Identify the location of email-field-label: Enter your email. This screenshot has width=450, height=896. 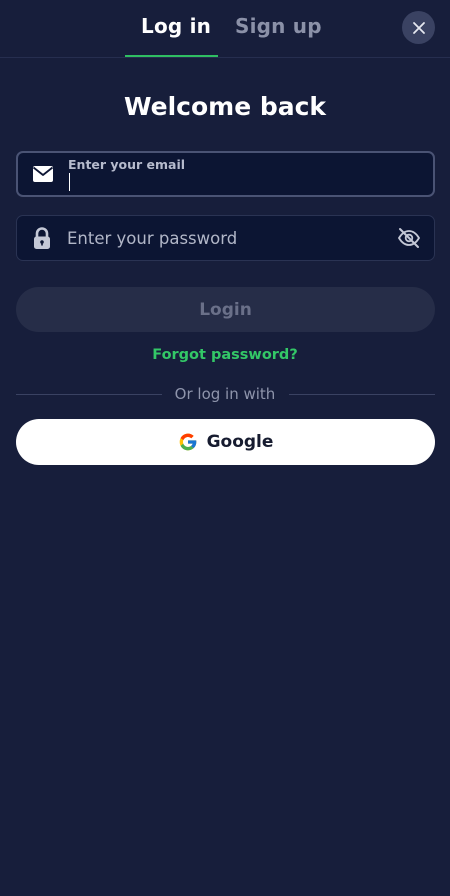
(127, 164).